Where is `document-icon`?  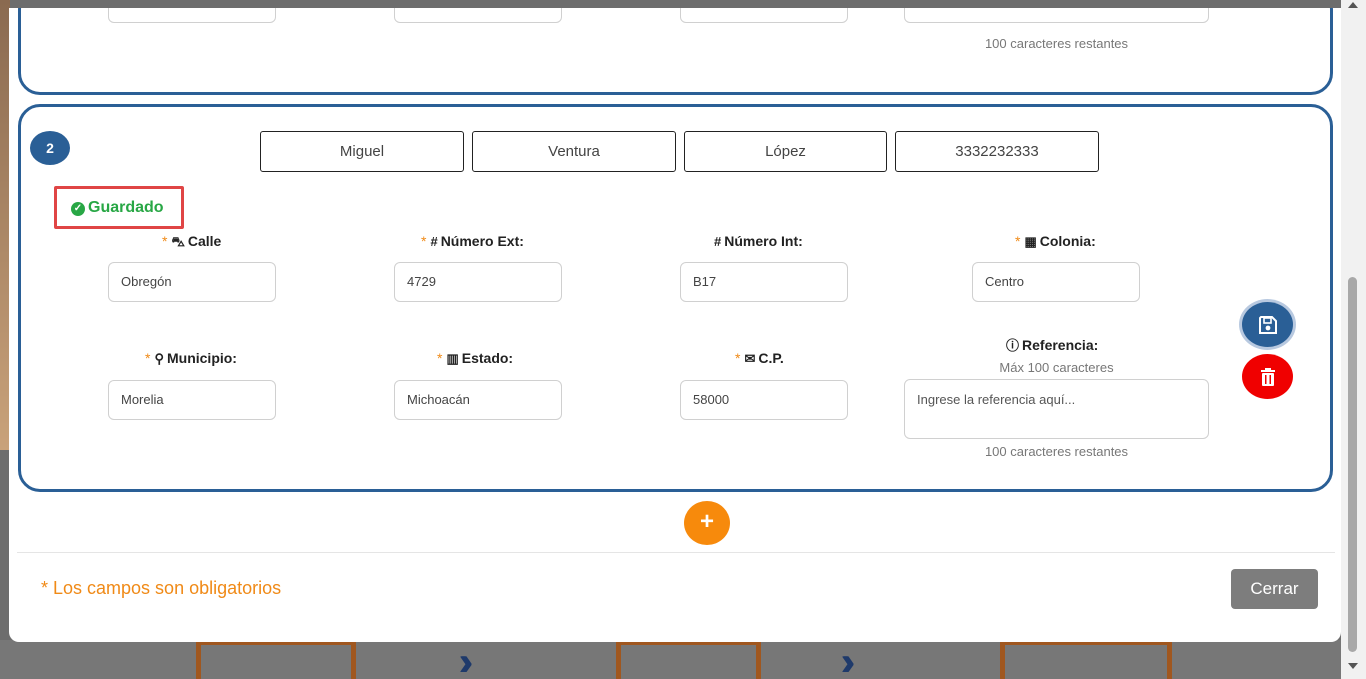
document-icon is located at coordinates (1086, 659).